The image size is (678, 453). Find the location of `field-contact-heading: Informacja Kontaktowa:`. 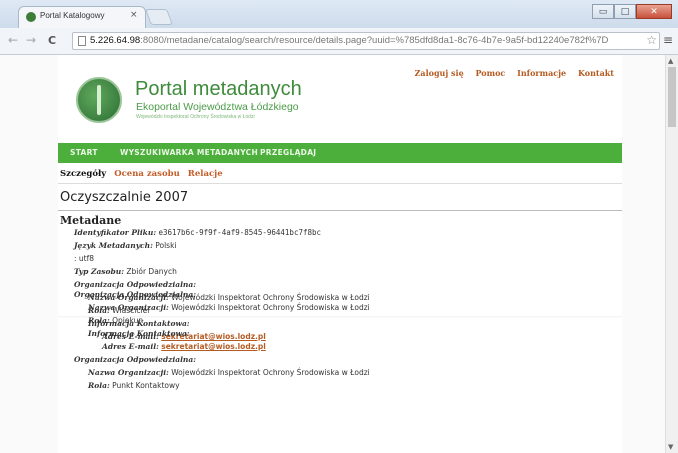

field-contact-heading: Informacja Kontaktowa: is located at coordinates (139, 333).